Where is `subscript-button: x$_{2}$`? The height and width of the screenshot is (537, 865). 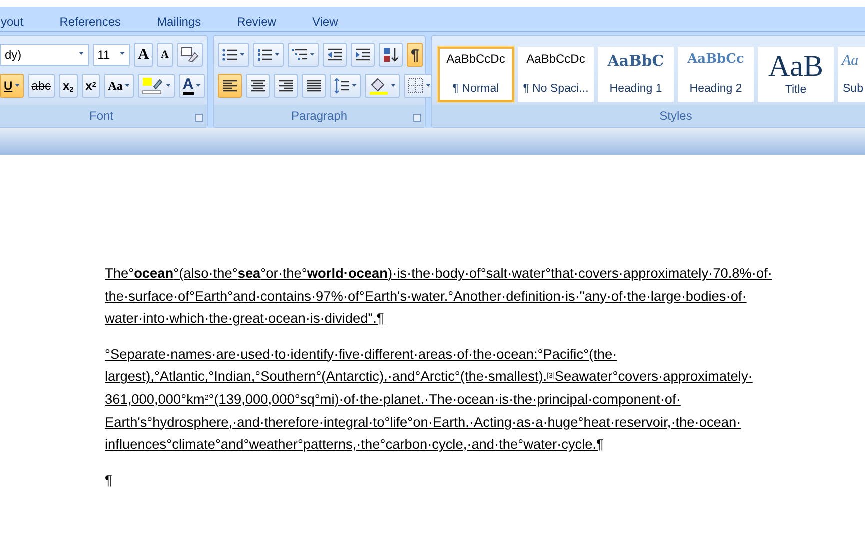
subscript-button: x$_{2}$ is located at coordinates (68, 86).